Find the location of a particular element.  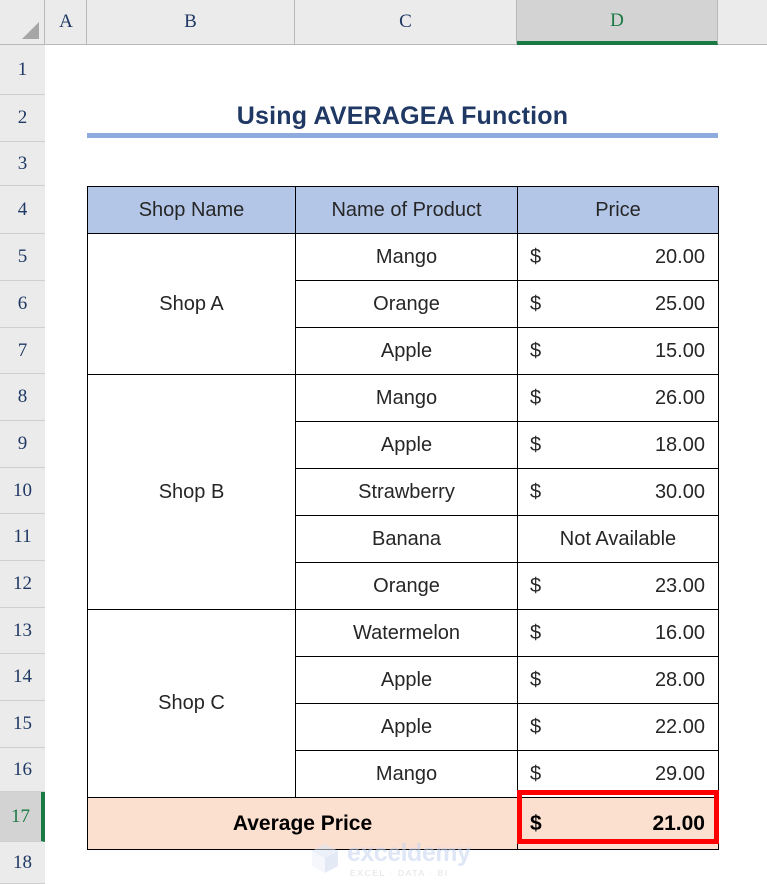

column-header-strip: ABCD is located at coordinates (383, 22).